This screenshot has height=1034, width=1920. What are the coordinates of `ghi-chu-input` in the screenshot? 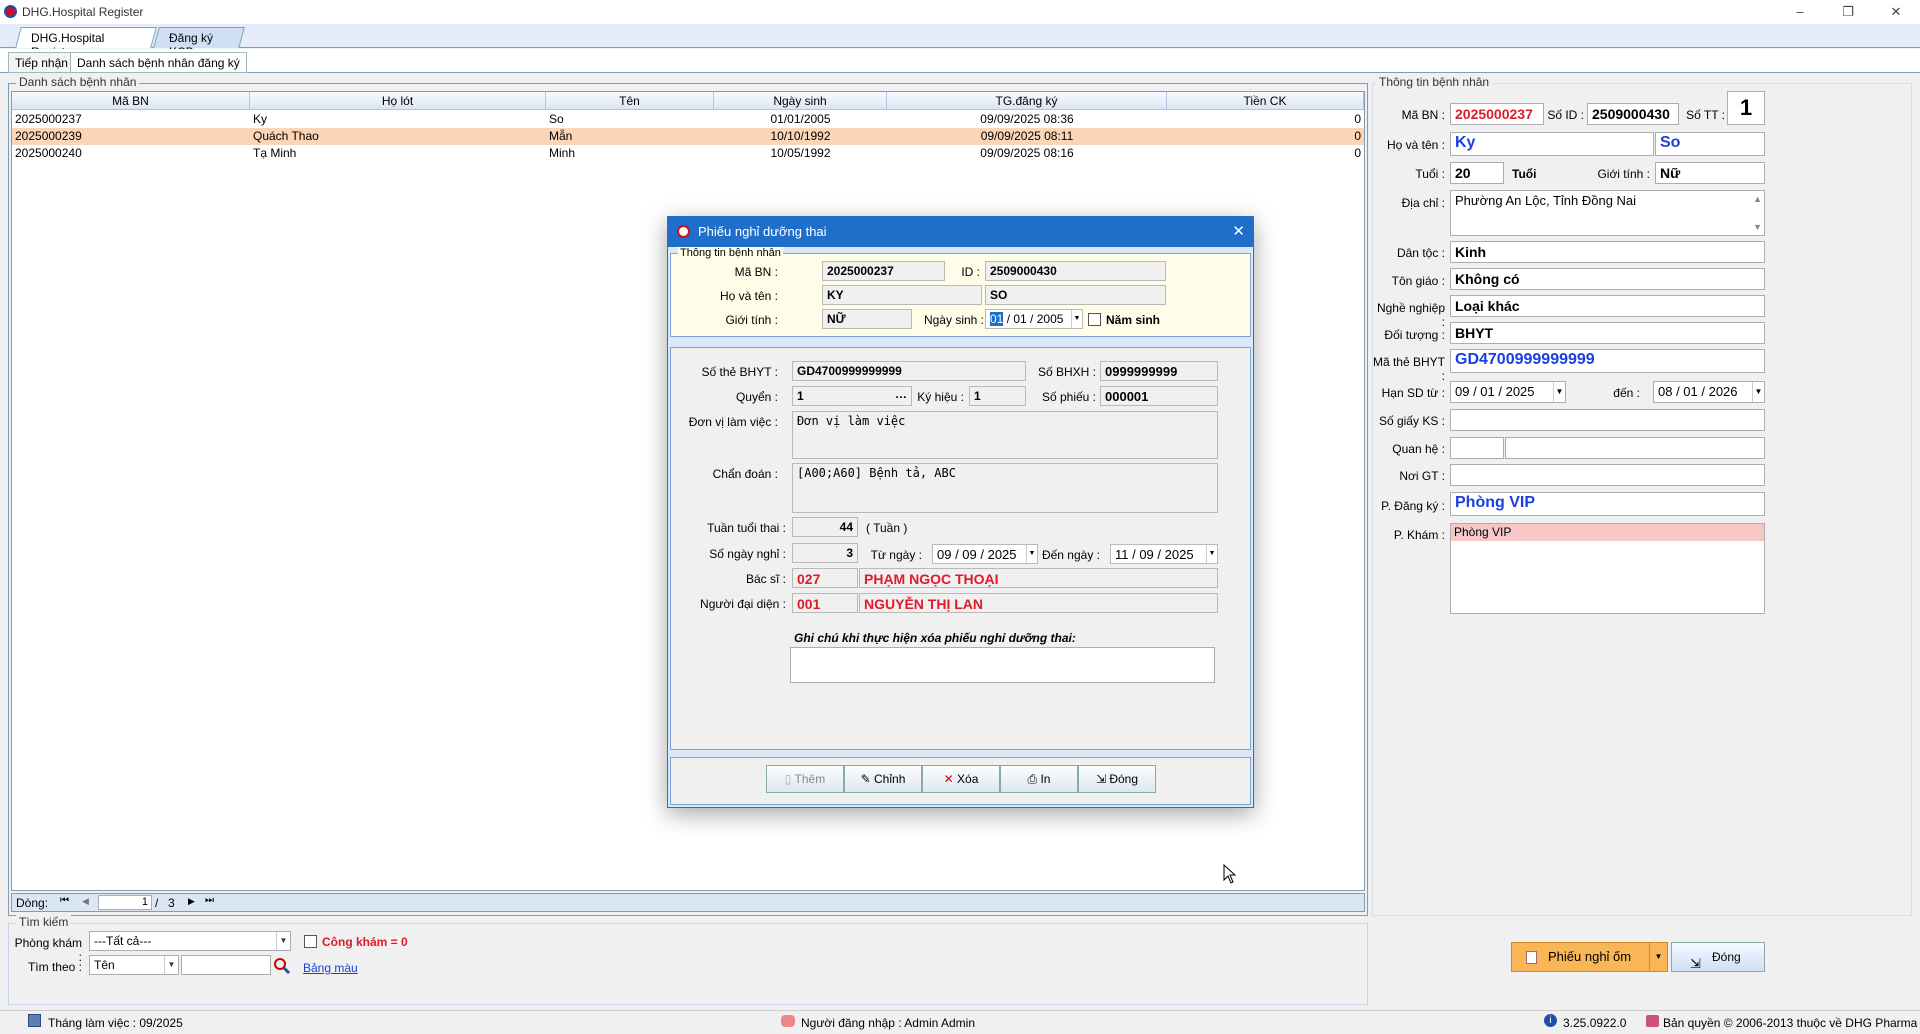 It's located at (1002, 665).